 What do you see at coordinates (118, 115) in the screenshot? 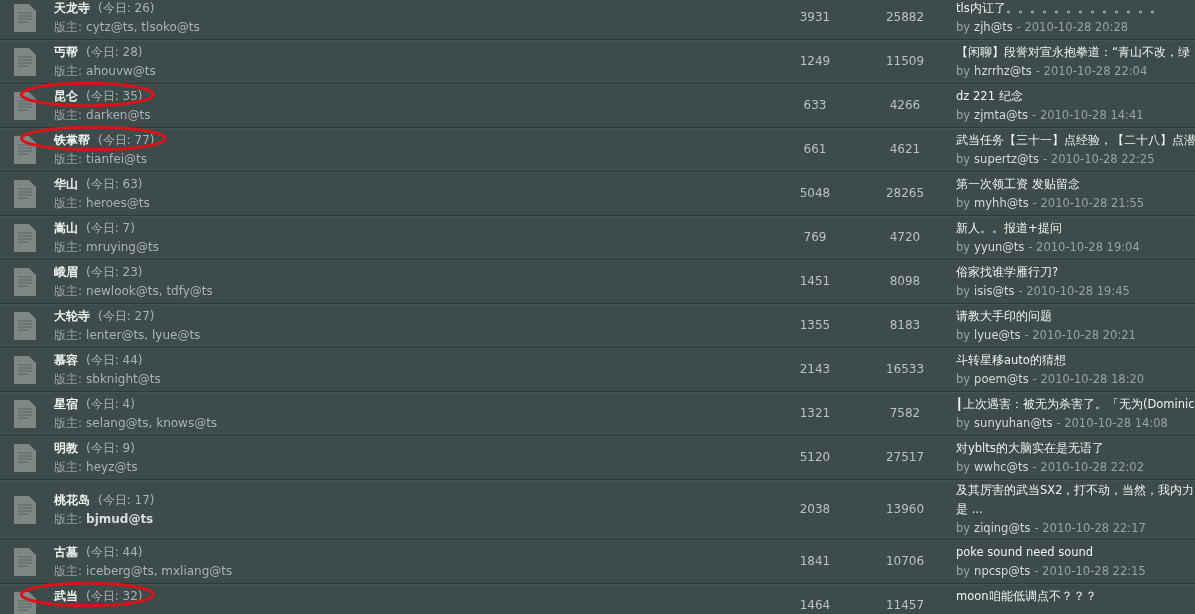
I see `moderator-names: darken@ts` at bounding box center [118, 115].